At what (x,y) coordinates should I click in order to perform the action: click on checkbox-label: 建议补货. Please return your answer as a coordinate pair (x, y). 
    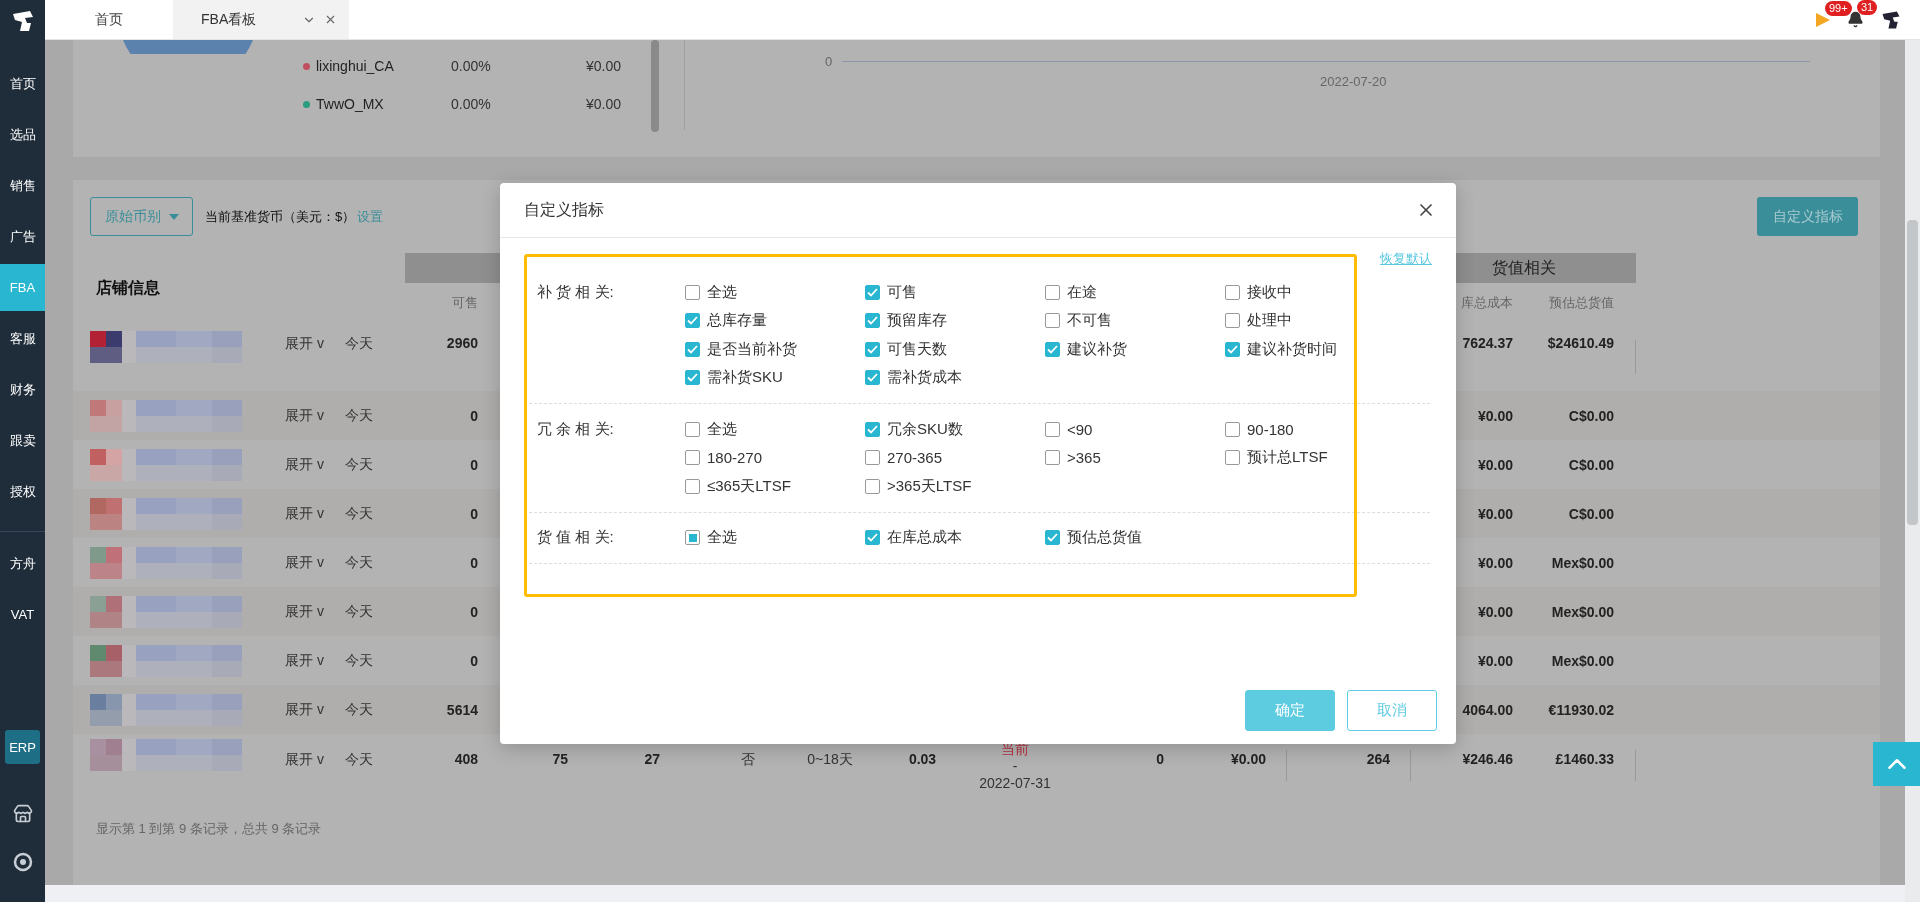
    Looking at the image, I should click on (1097, 349).